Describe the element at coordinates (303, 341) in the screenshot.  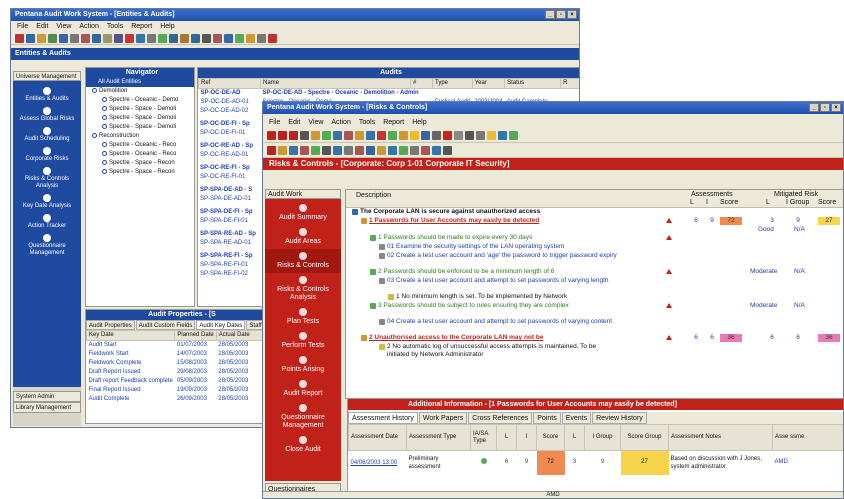
I see `sidebar-perform-tests: Perform Tests` at that location.